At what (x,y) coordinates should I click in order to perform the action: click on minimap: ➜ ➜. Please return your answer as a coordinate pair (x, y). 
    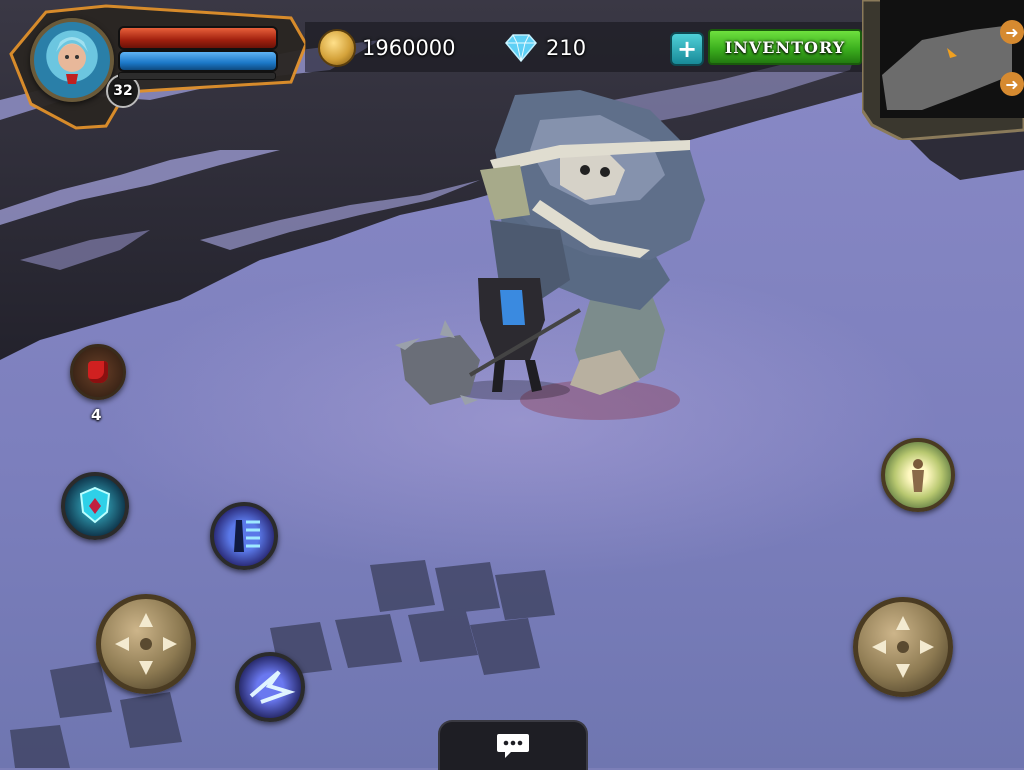
    Looking at the image, I should click on (942, 71).